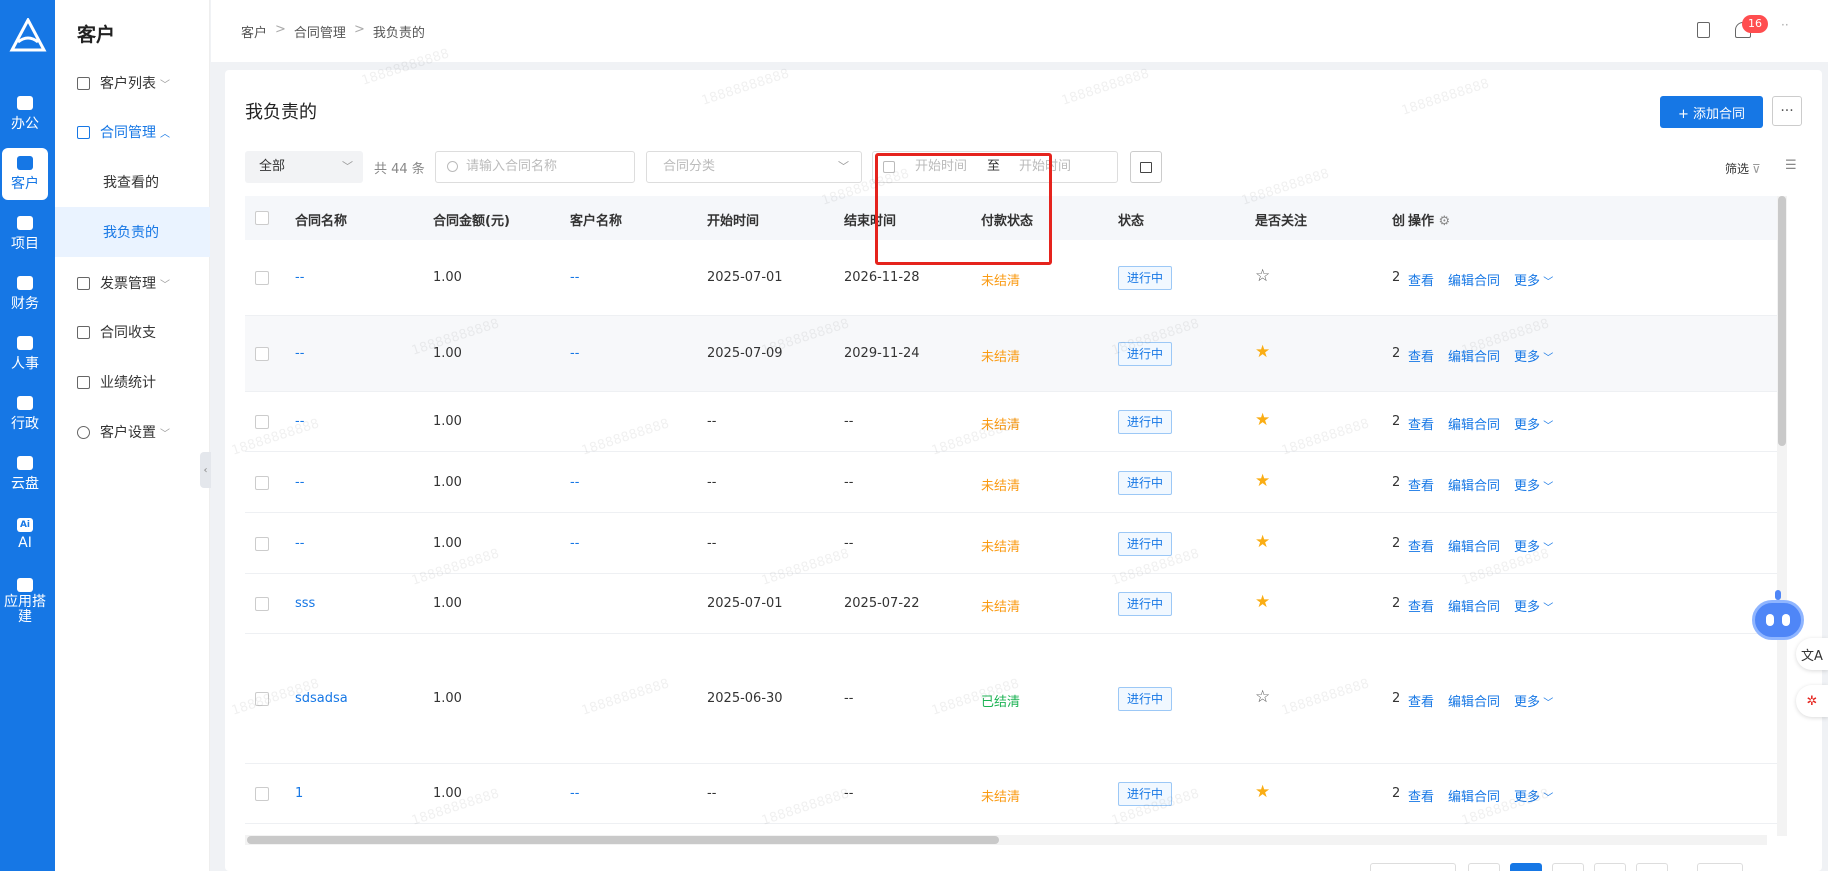  What do you see at coordinates (25, 534) in the screenshot?
I see `nav-item-ai: Ai AI` at bounding box center [25, 534].